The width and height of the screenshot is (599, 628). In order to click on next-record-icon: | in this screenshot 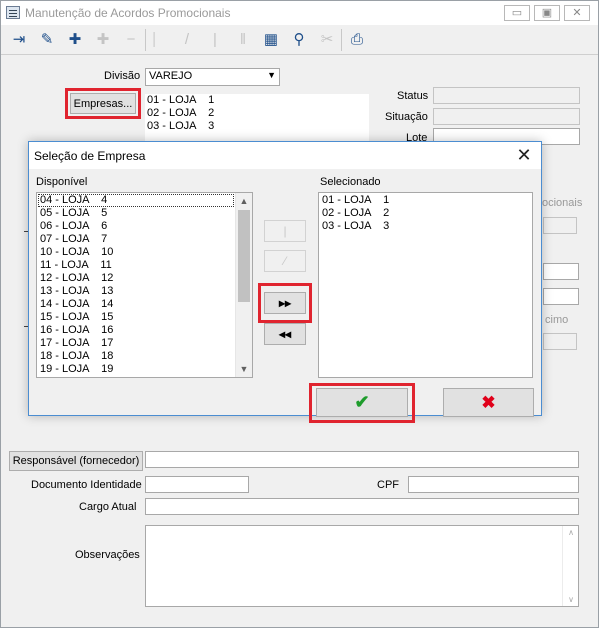, I will do `click(215, 39)`.